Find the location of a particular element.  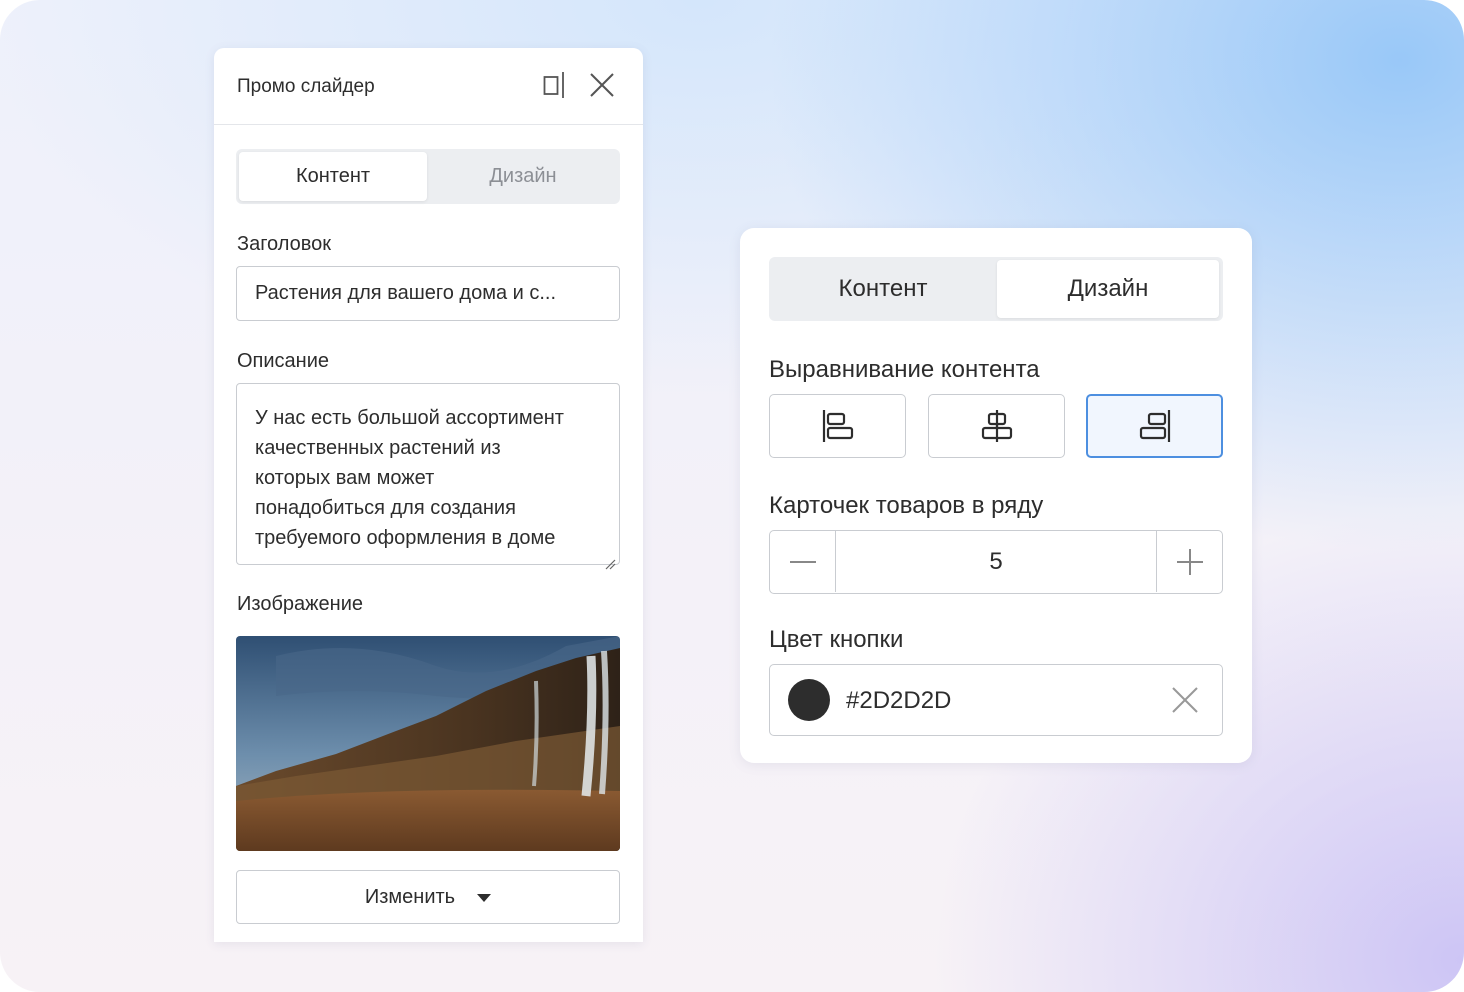

increment-button is located at coordinates (1189, 561).